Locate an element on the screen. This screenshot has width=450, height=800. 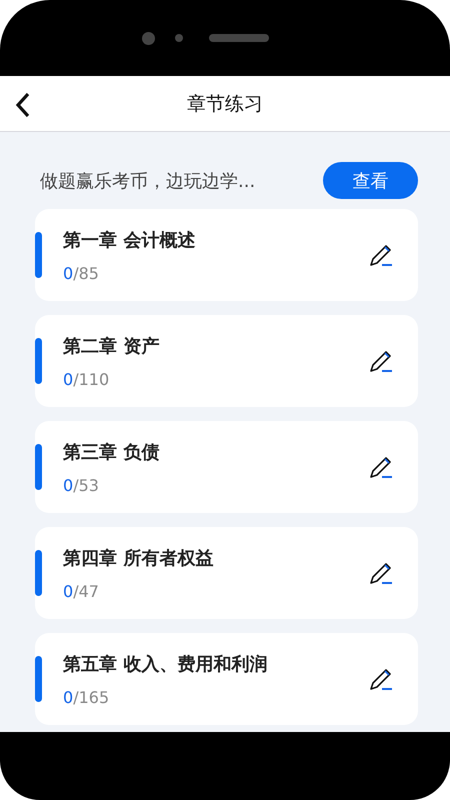
chapter-title: 第三章 负债 is located at coordinates (111, 452).